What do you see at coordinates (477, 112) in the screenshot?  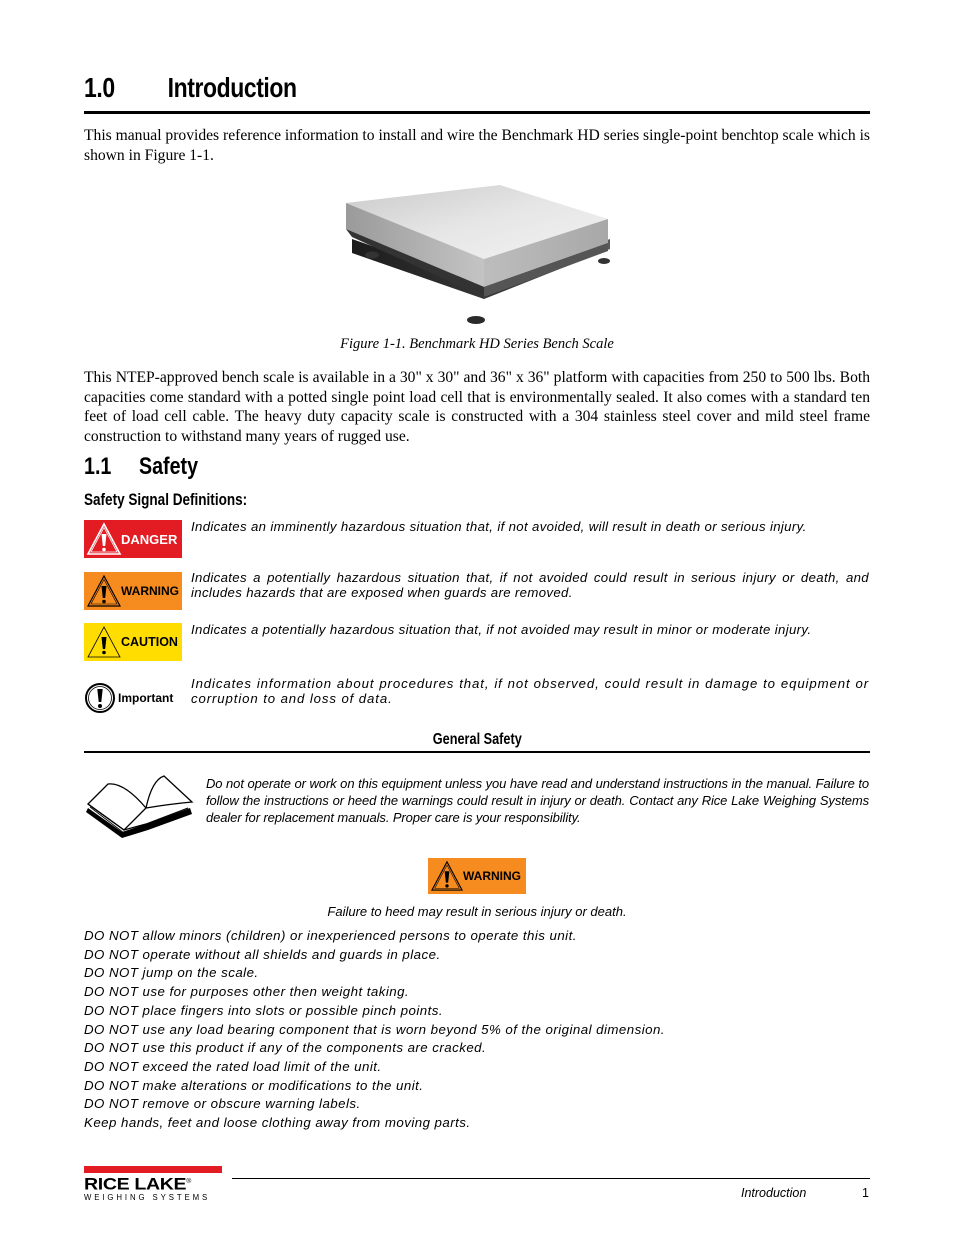 I see `heading-rule` at bounding box center [477, 112].